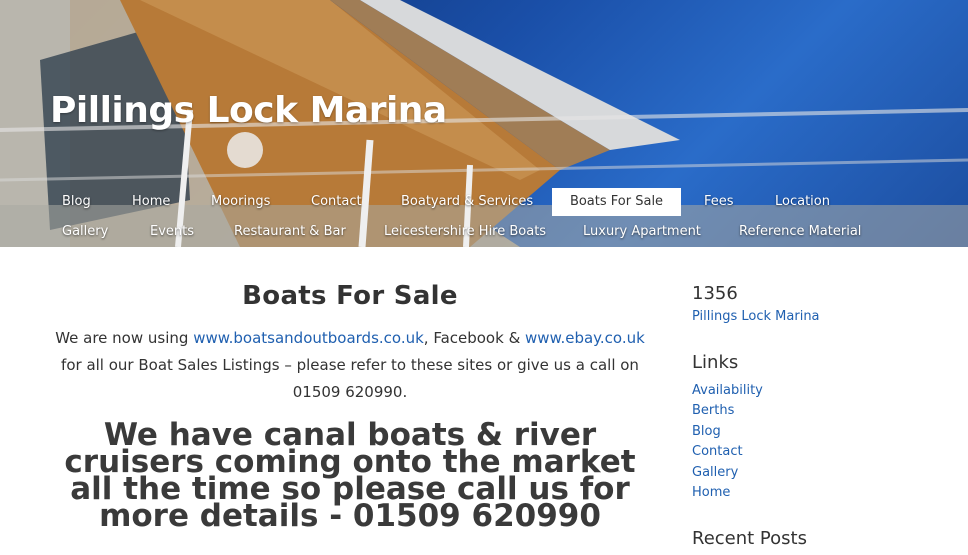  What do you see at coordinates (585, 338) in the screenshot?
I see `ebay-link: www.ebay.co.uk` at bounding box center [585, 338].